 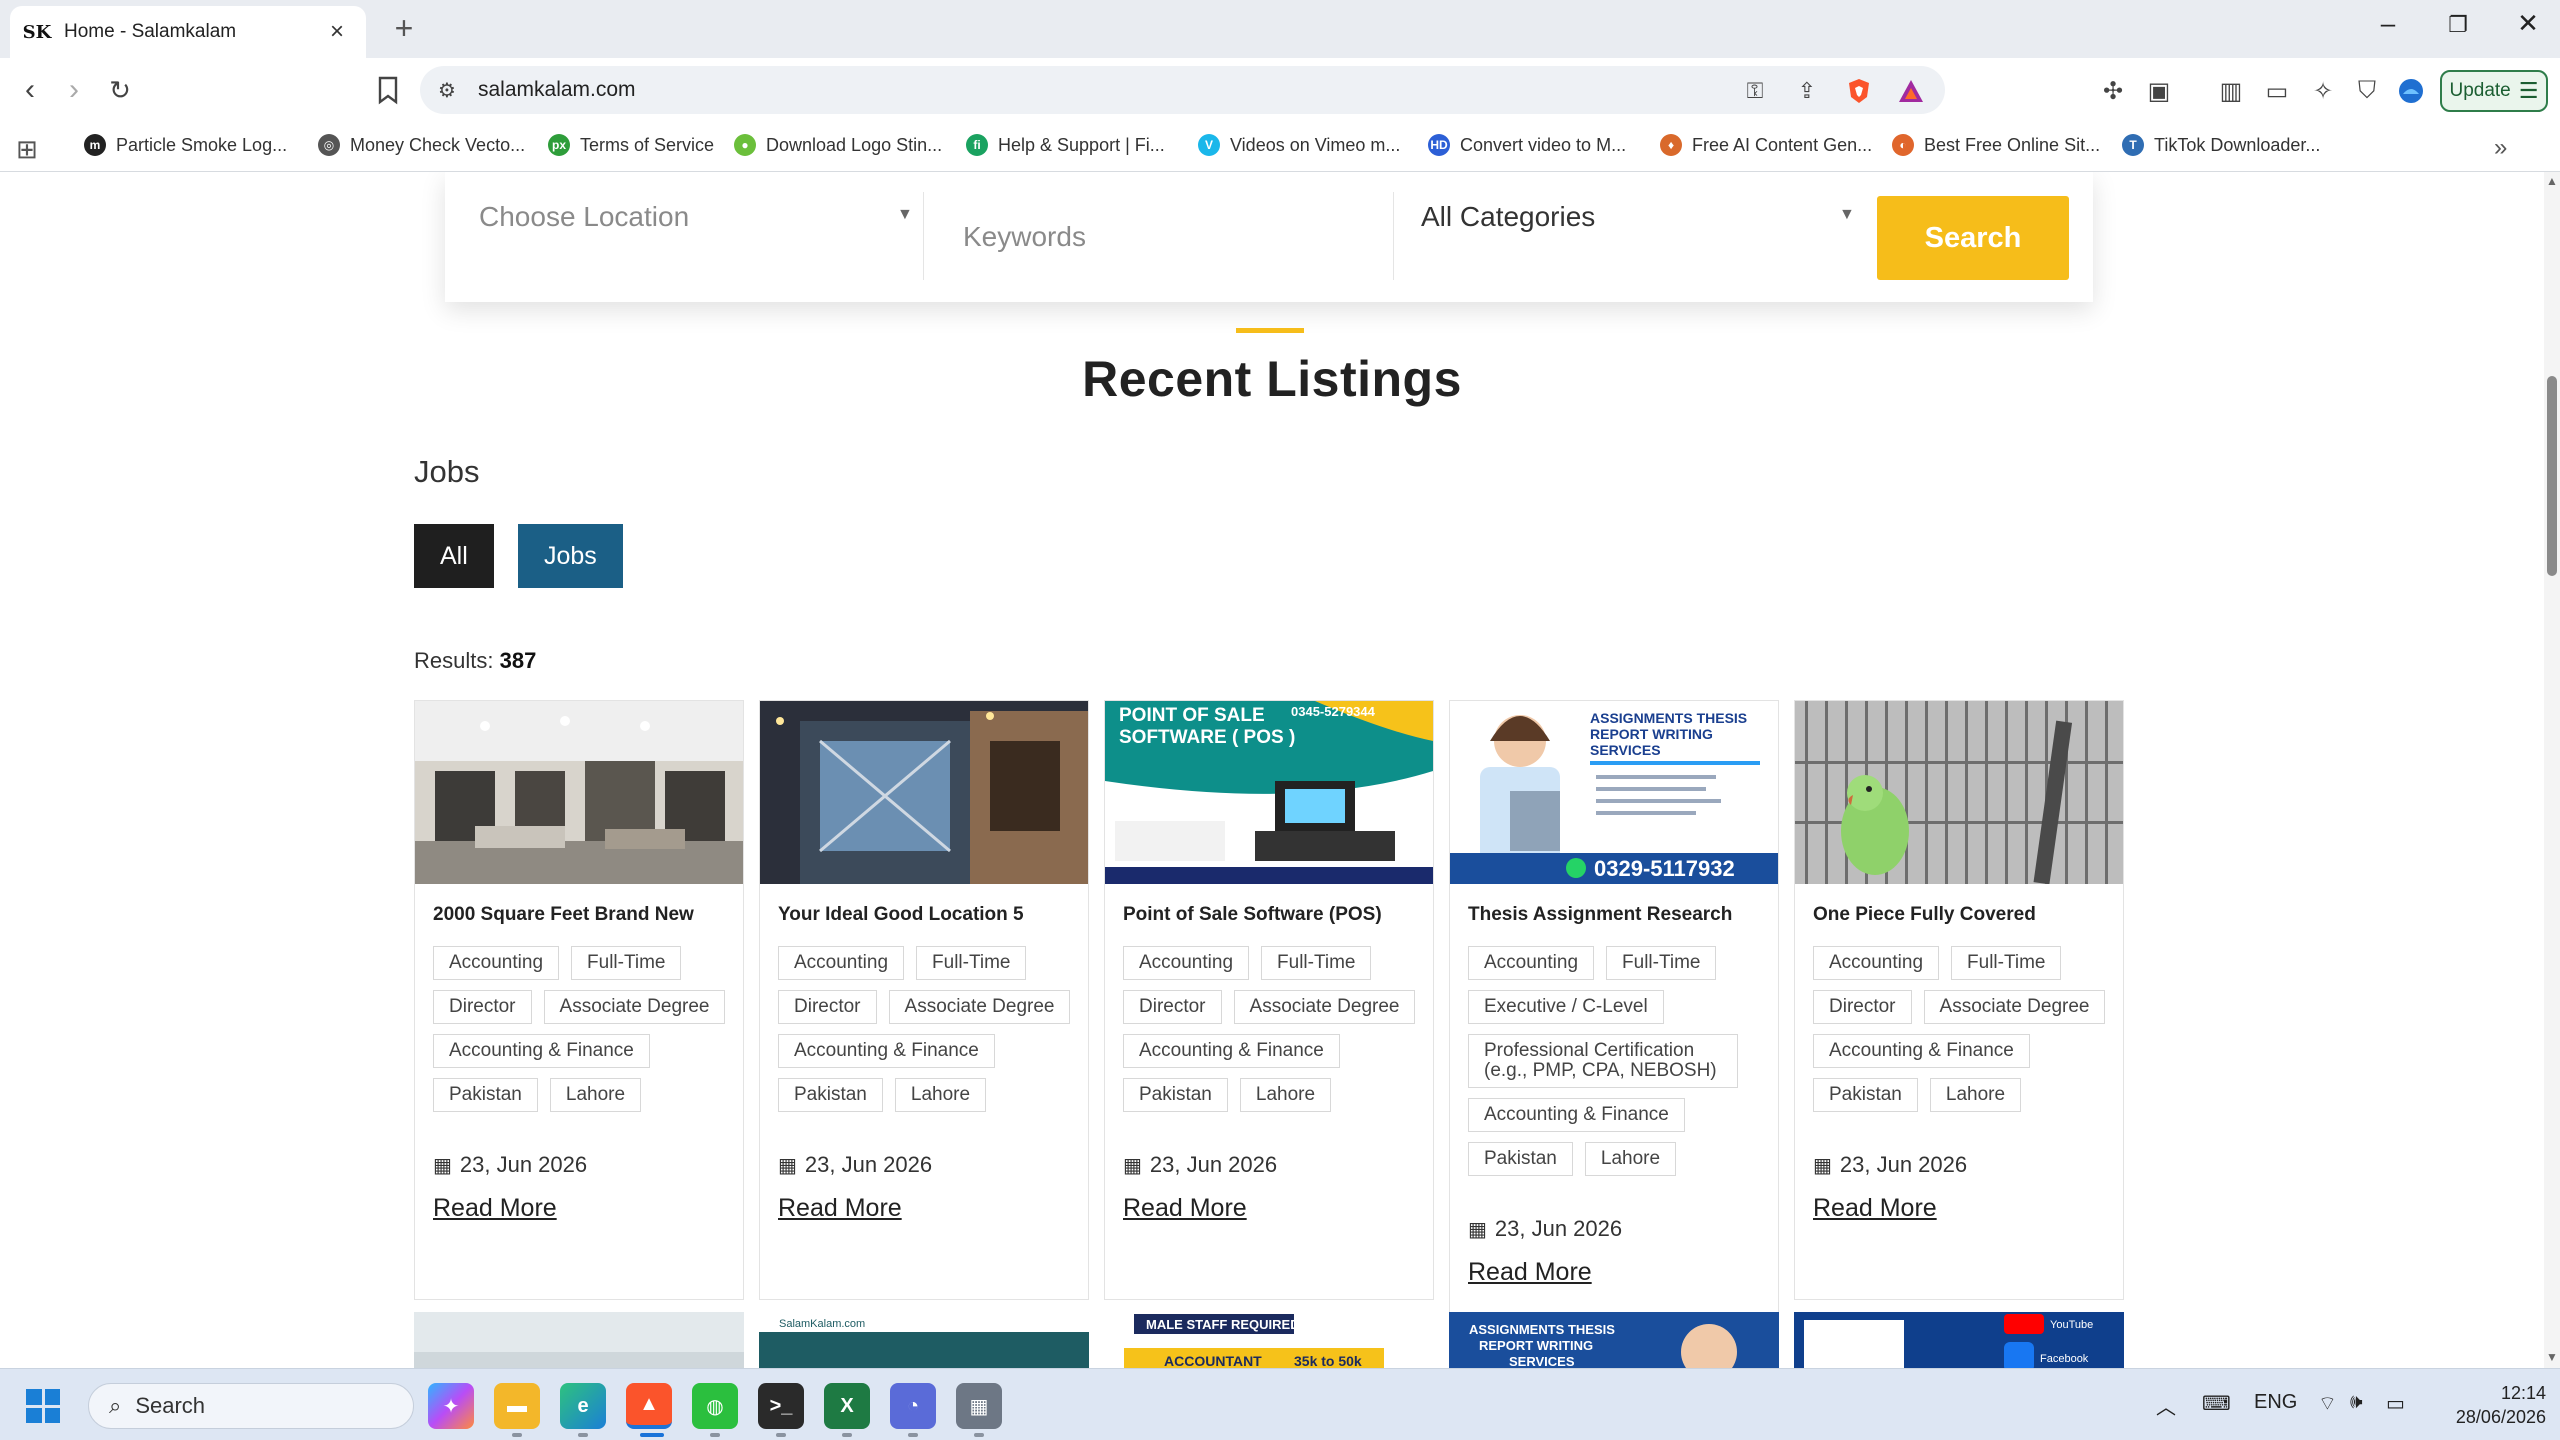 I want to click on listing-card-partial: MALE STAFF REQUIRED ACCOUNTANT 35k to 50k, so click(x=1269, y=1340).